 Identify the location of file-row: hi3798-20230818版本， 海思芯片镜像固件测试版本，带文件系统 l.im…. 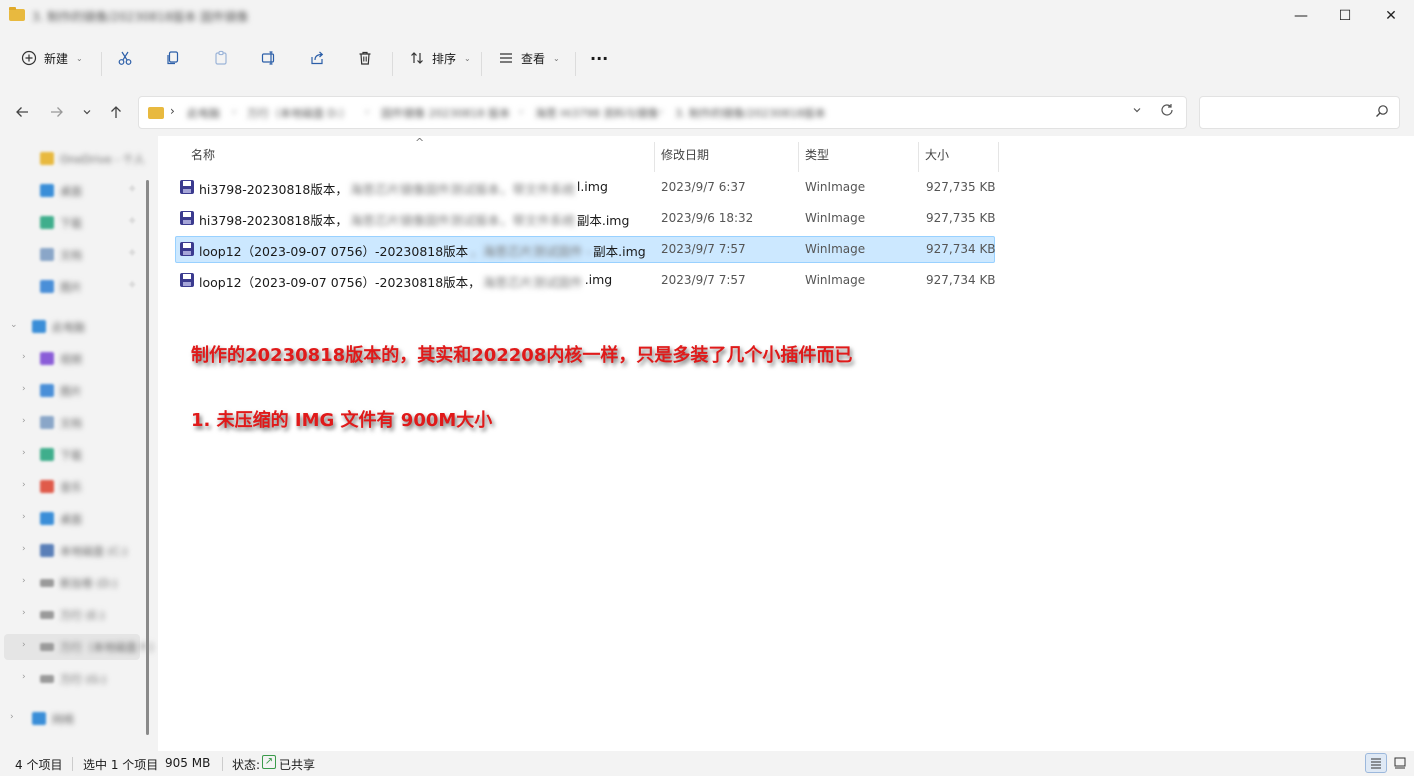
(585, 187).